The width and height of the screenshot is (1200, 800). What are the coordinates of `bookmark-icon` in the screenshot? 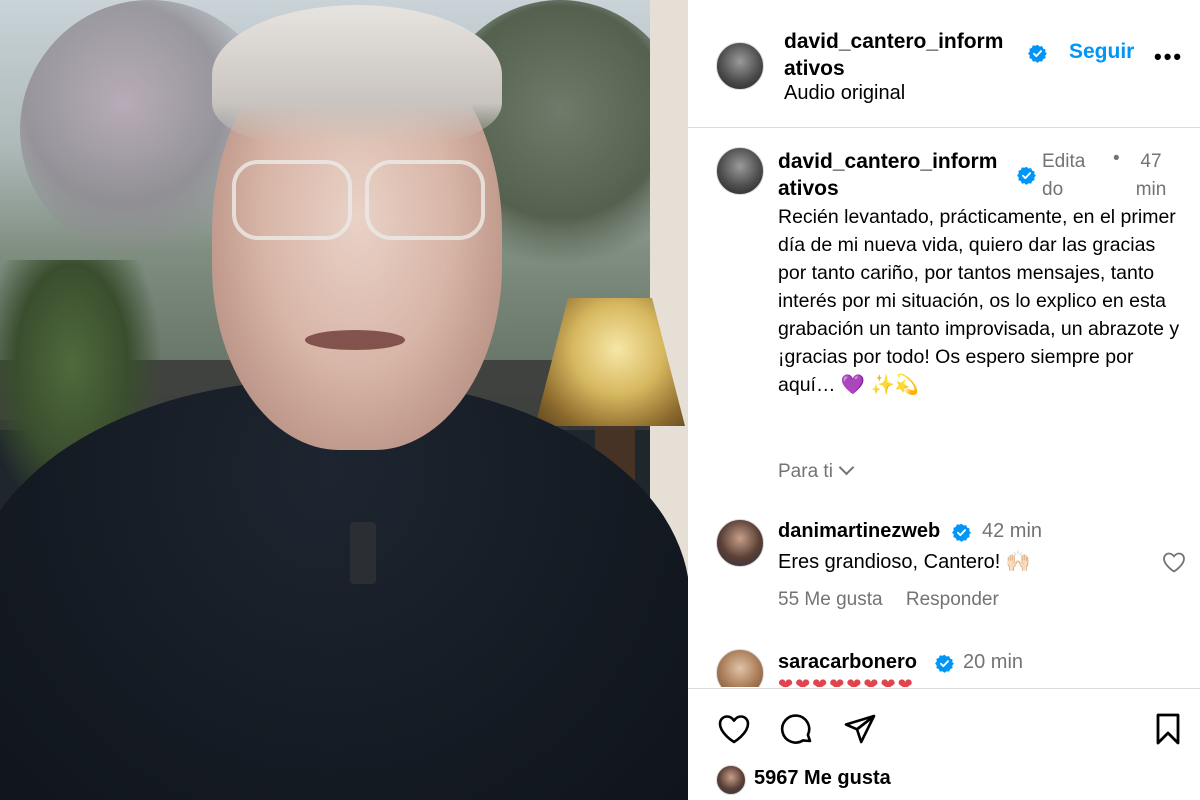 It's located at (1168, 729).